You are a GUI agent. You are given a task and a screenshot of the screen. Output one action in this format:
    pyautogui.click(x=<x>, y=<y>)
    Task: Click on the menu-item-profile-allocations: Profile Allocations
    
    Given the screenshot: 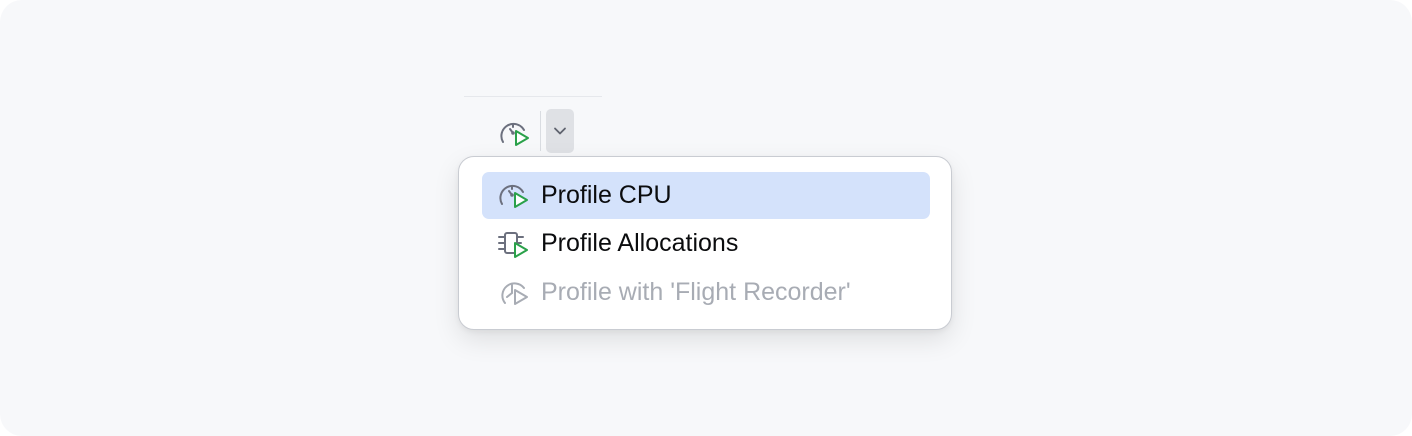 What is the action you would take?
    pyautogui.click(x=706, y=243)
    